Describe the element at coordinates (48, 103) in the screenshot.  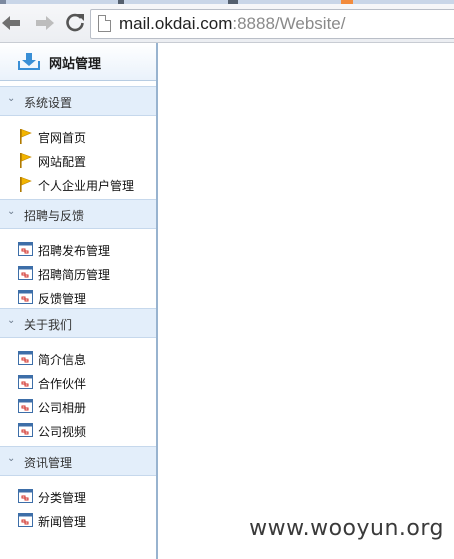
I see `nav-section-label: 系统设置` at that location.